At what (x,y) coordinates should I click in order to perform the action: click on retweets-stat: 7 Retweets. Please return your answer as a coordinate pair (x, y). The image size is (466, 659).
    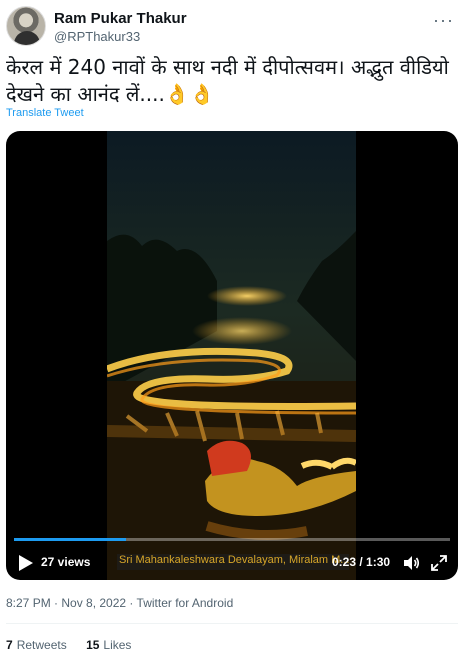
    Looking at the image, I should click on (36, 645).